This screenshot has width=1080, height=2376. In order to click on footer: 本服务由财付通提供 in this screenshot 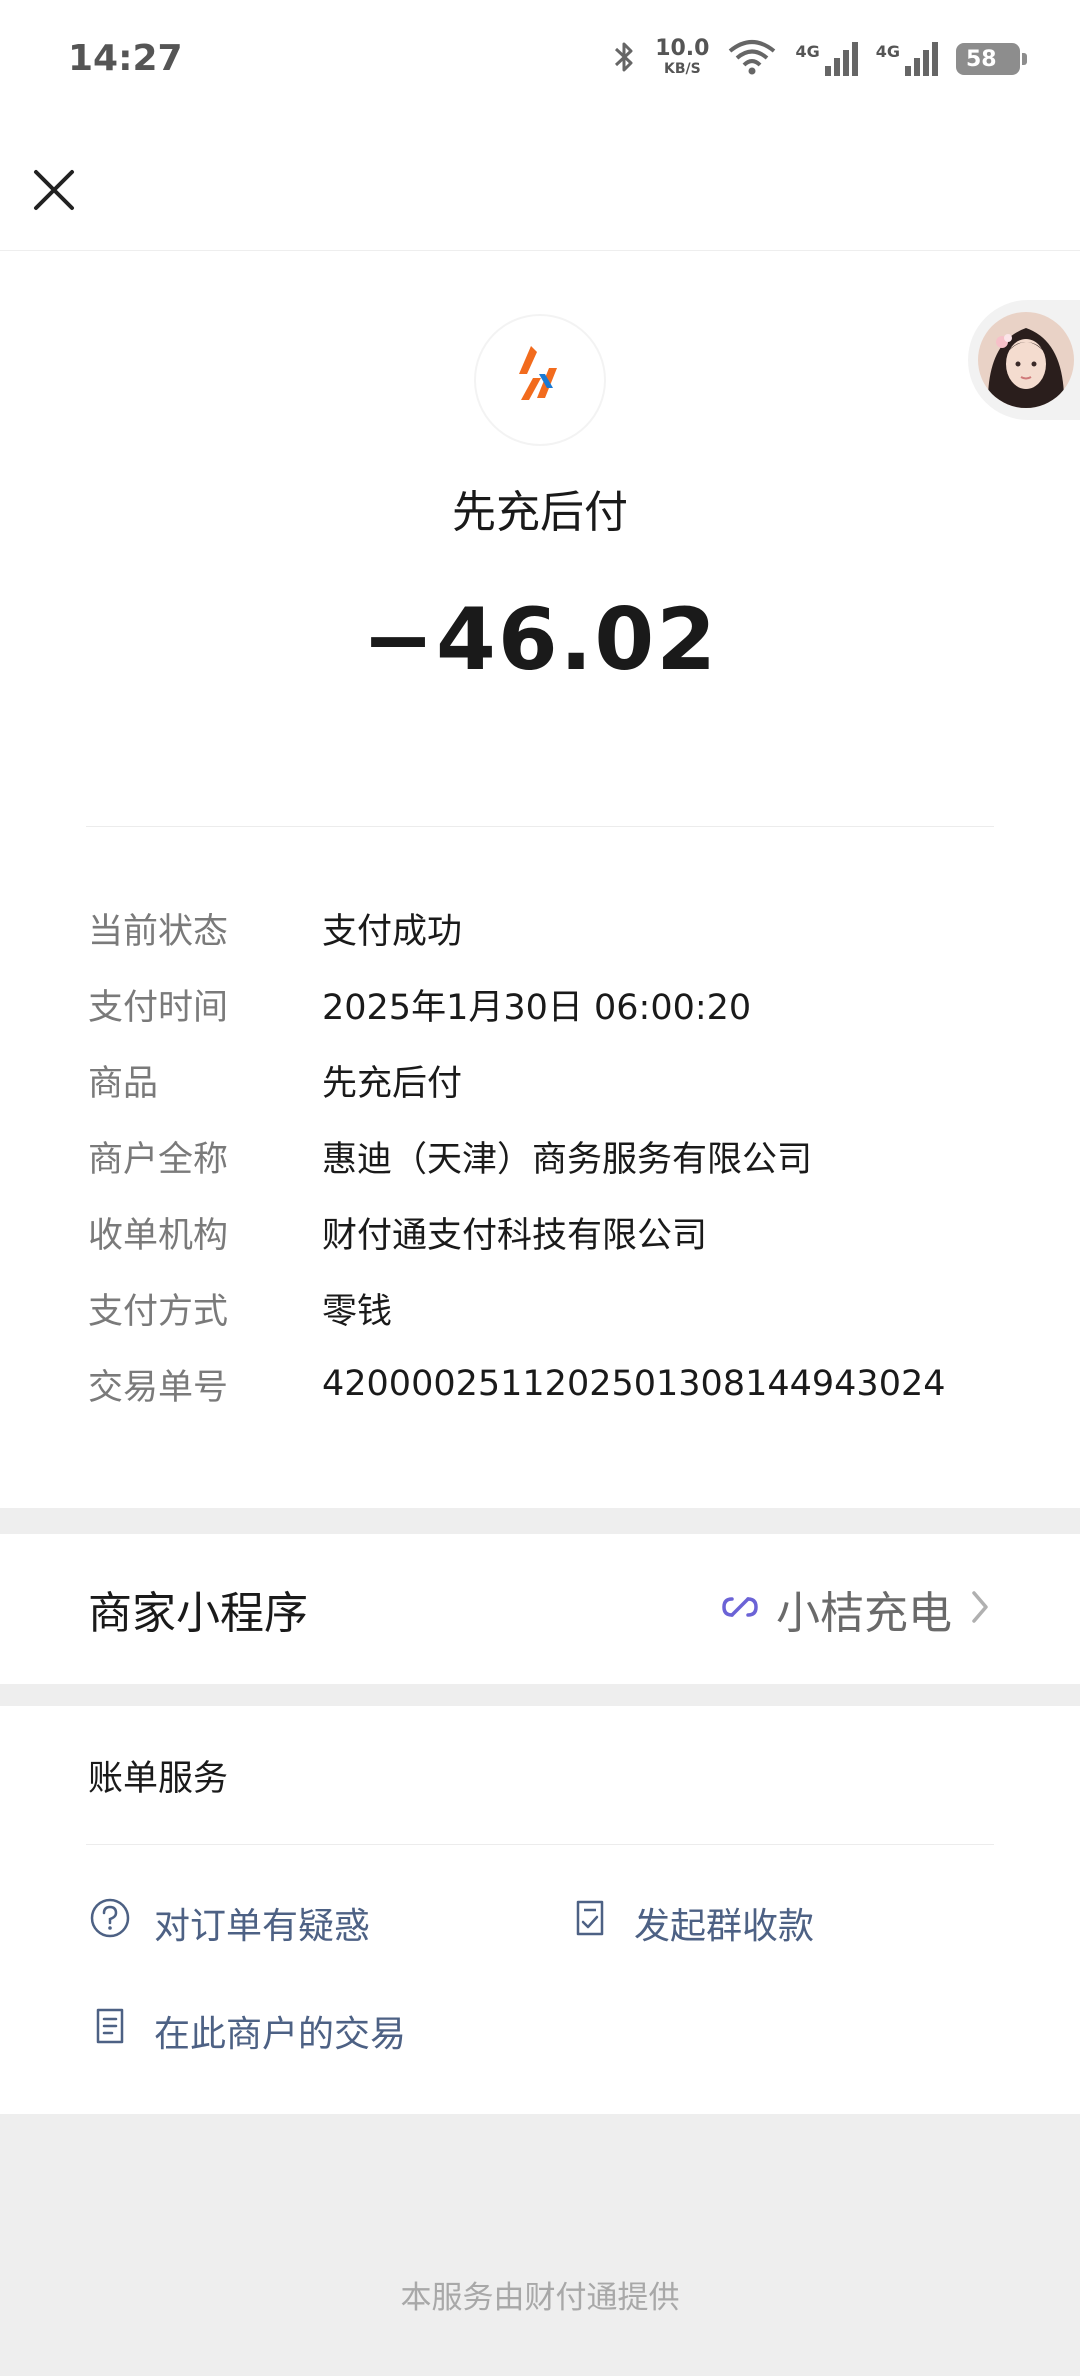, I will do `click(540, 2245)`.